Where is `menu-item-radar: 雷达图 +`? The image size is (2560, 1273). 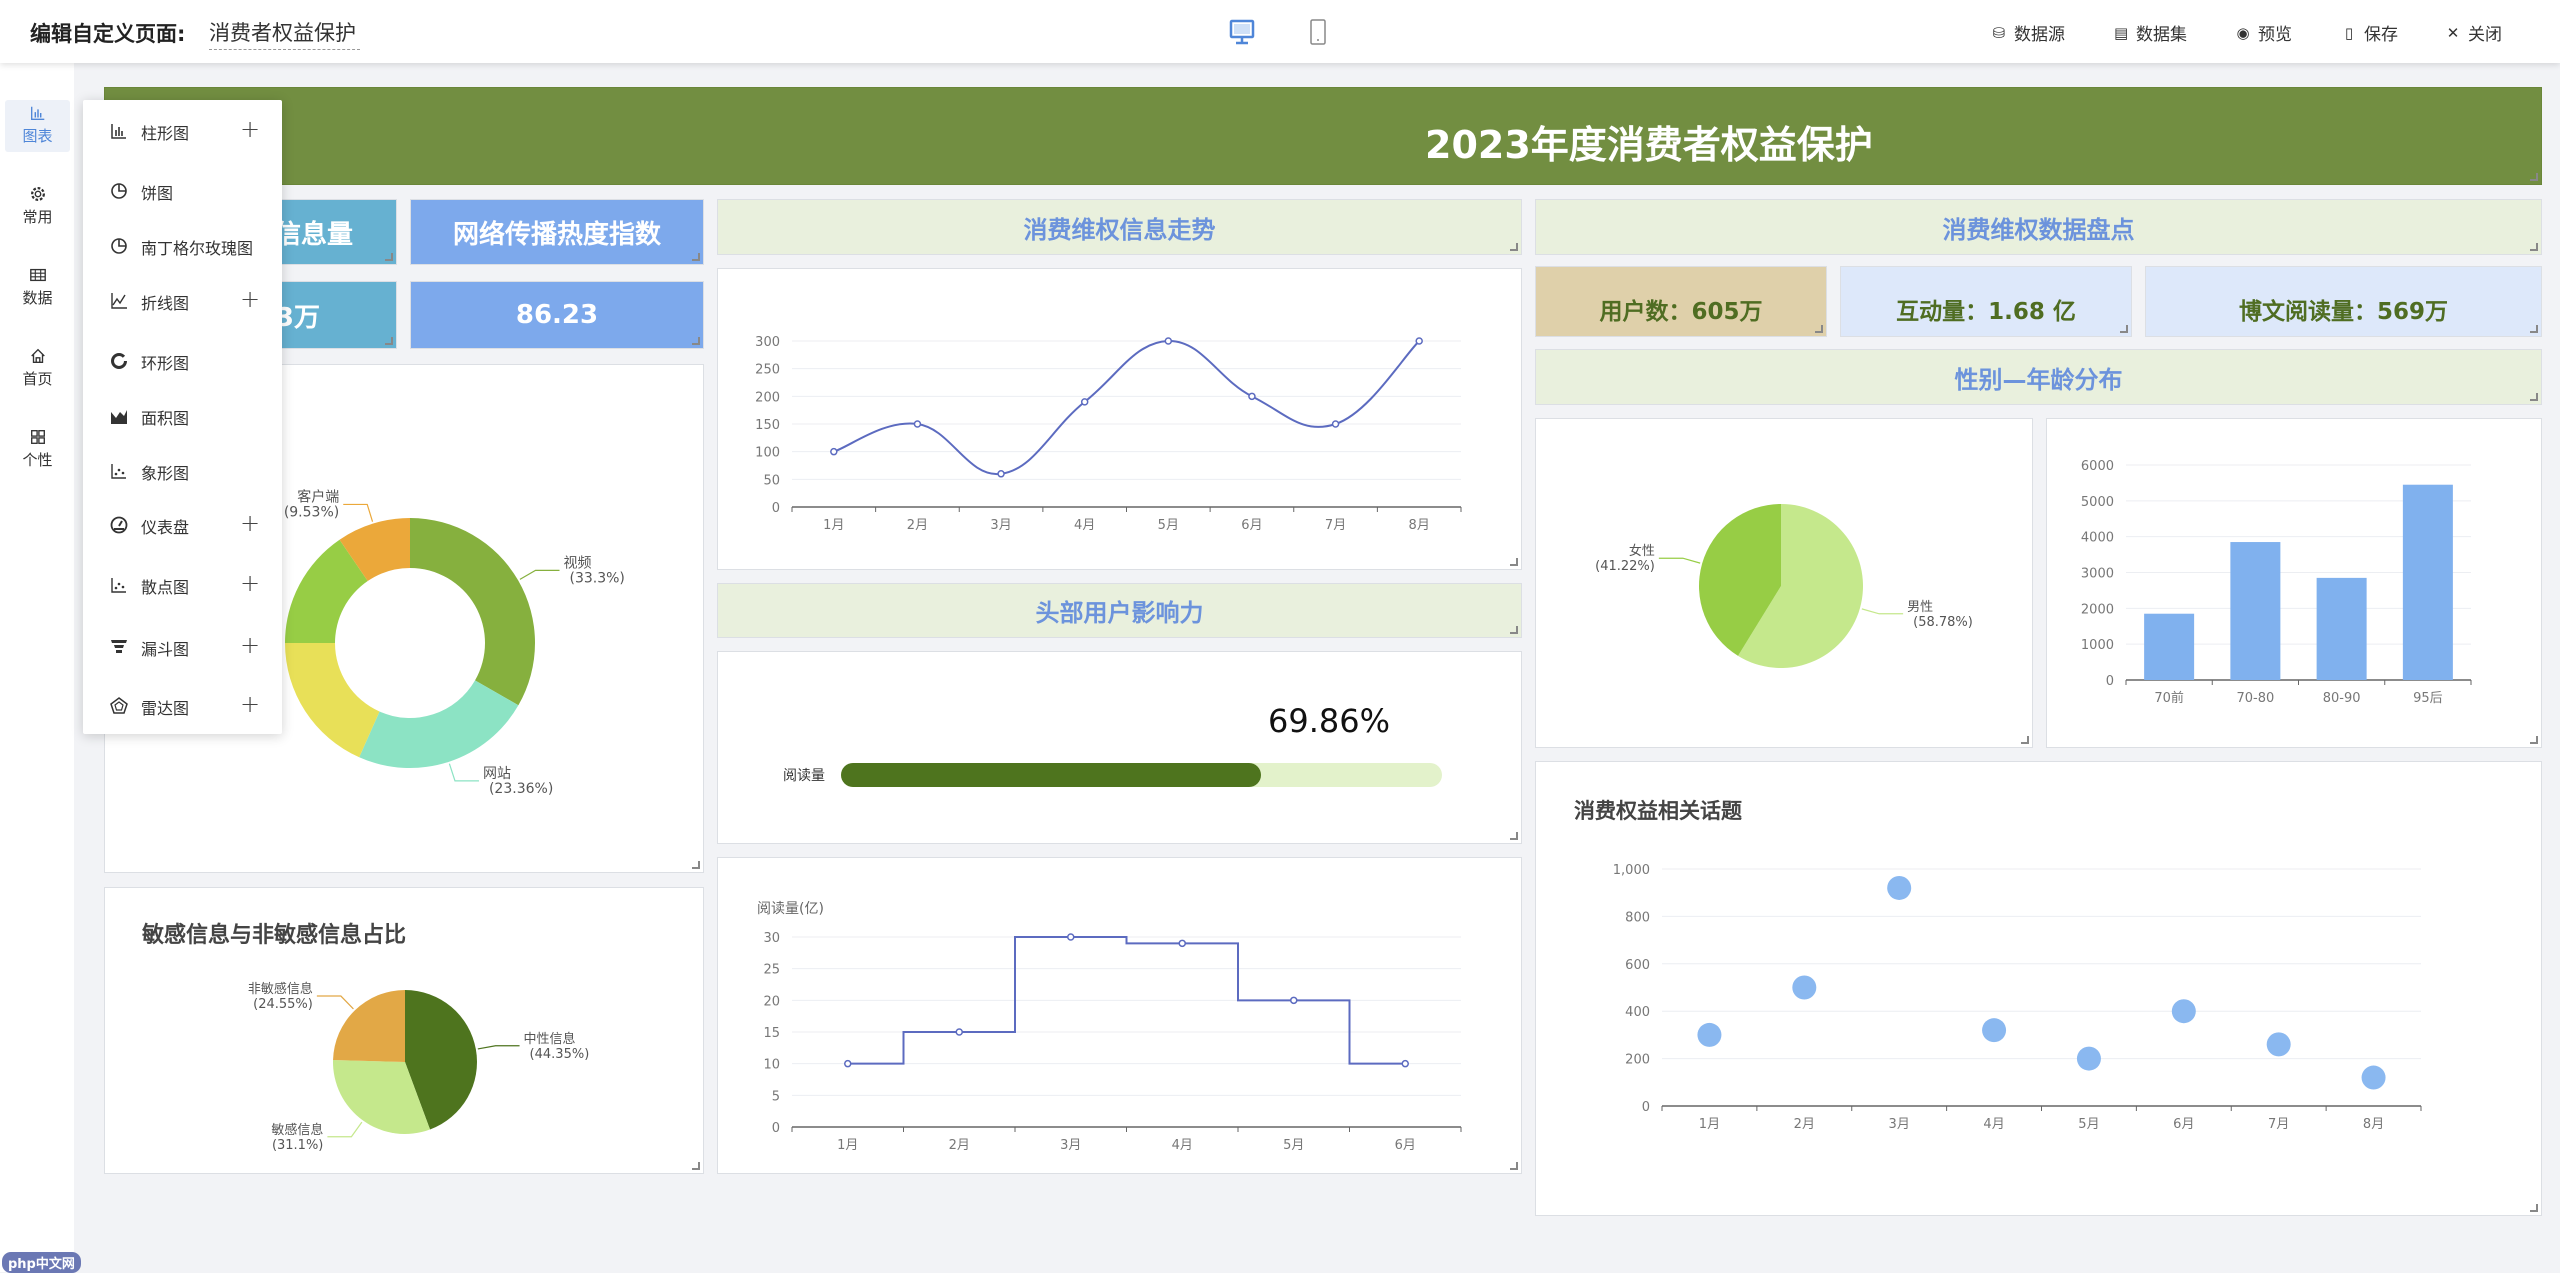
menu-item-radar: 雷达图 + is located at coordinates (182, 706).